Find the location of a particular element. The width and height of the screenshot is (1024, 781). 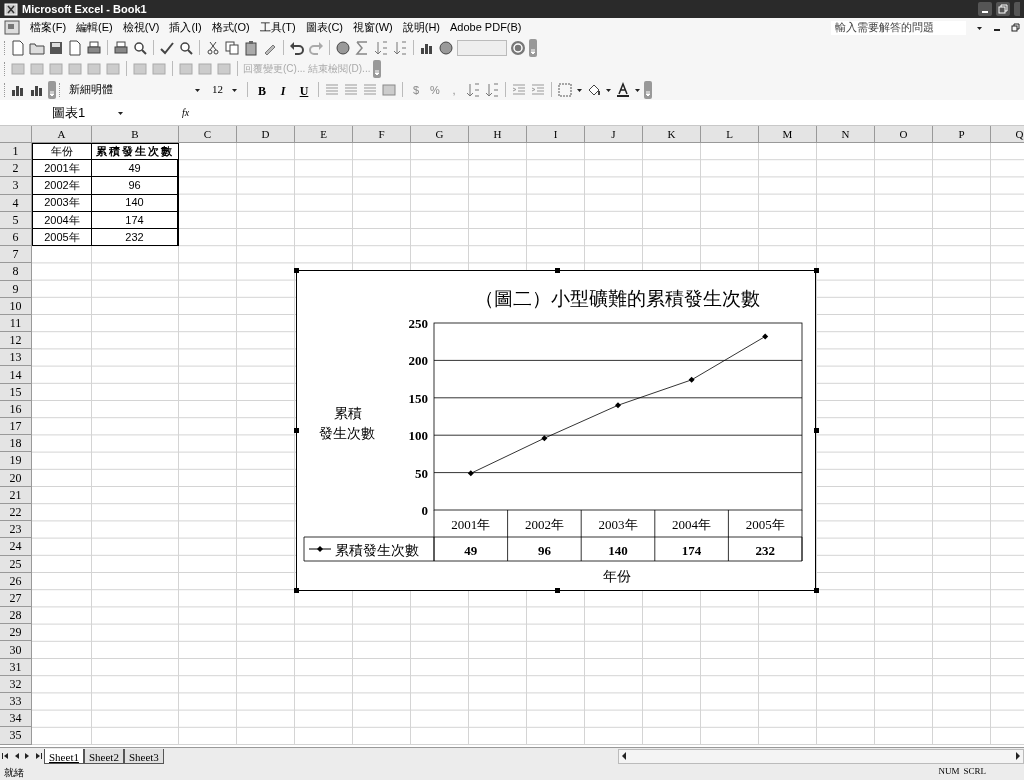

clipboard-icon is located at coordinates (251, 47).